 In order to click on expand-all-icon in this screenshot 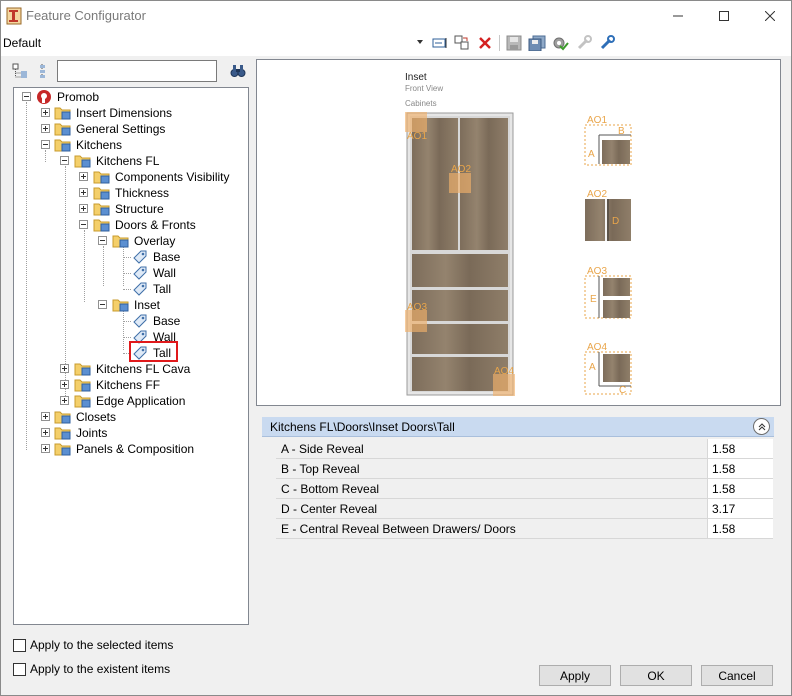, I will do `click(20, 71)`.